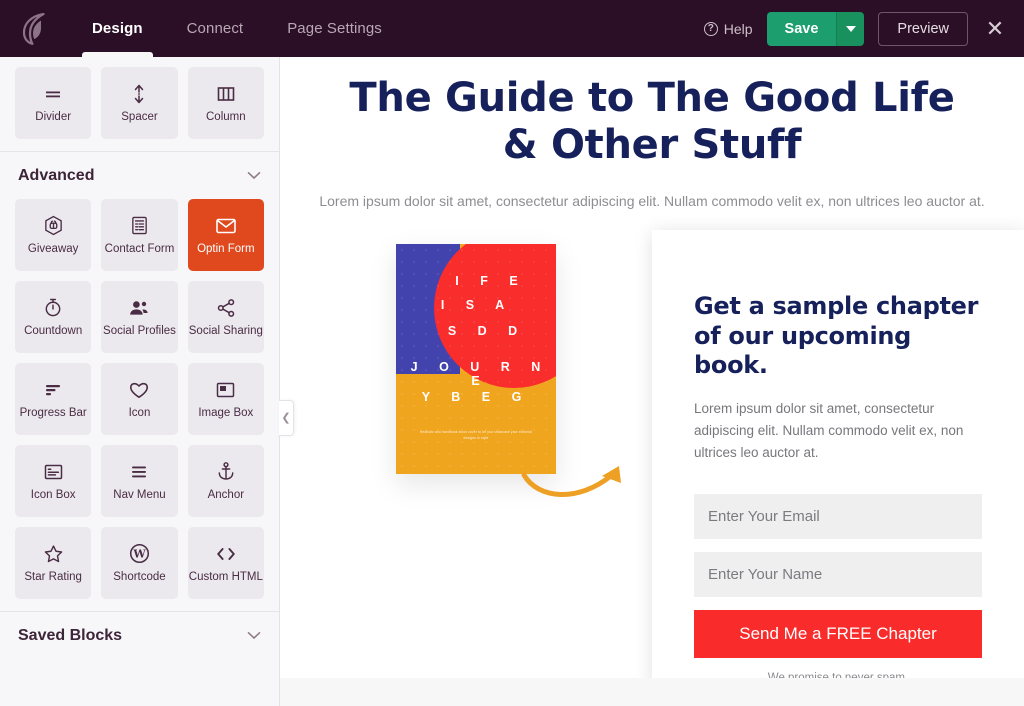 This screenshot has height=706, width=1024. What do you see at coordinates (226, 94) in the screenshot?
I see `columns-icon` at bounding box center [226, 94].